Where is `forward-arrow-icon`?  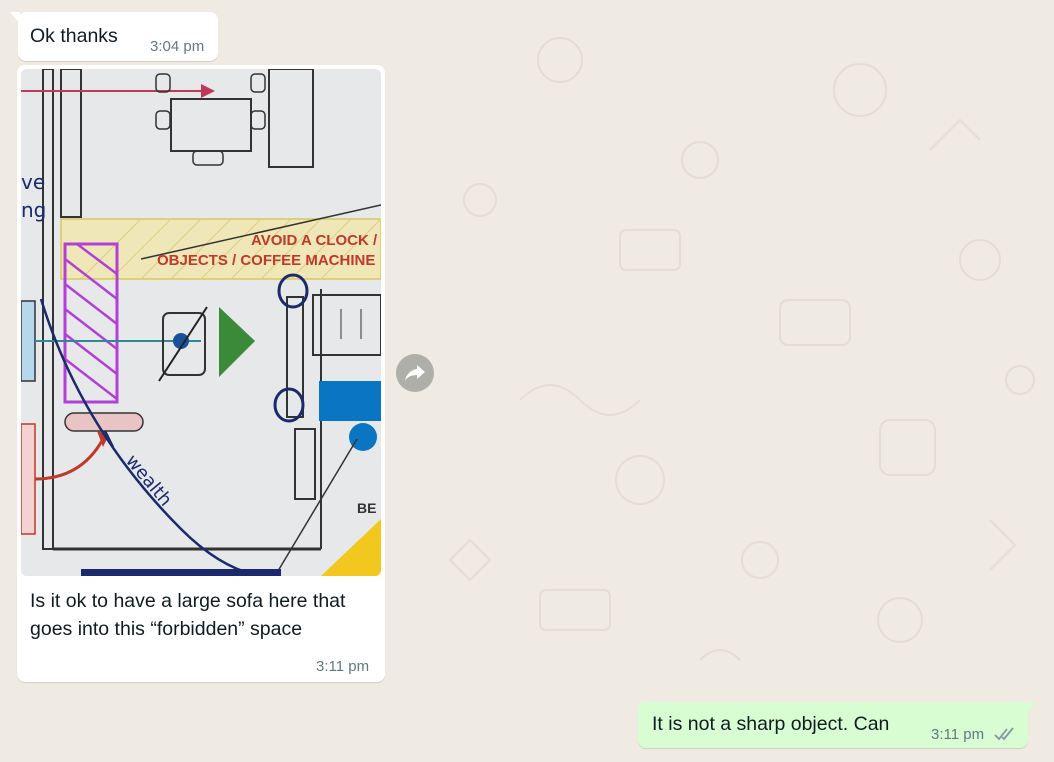
forward-arrow-icon is located at coordinates (415, 373).